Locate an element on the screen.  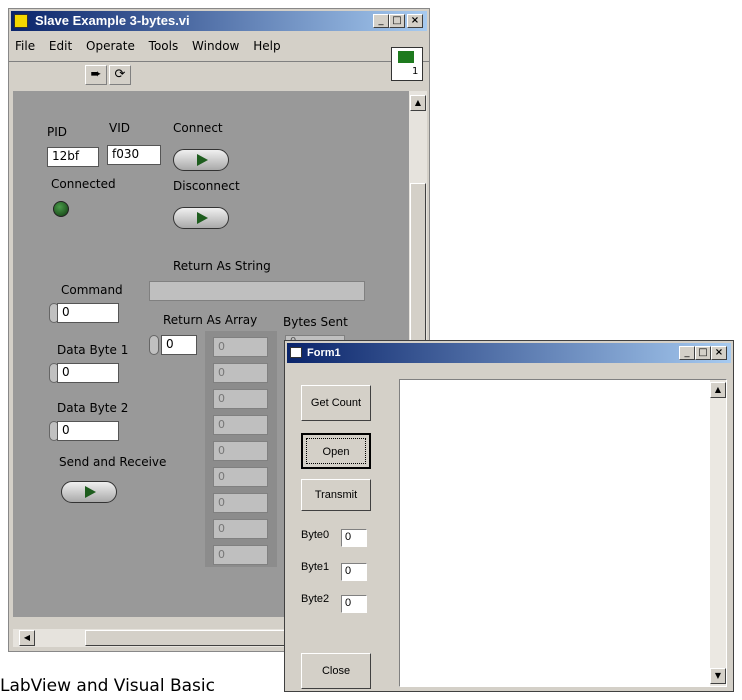
connect-label: Connect is located at coordinates (198, 128).